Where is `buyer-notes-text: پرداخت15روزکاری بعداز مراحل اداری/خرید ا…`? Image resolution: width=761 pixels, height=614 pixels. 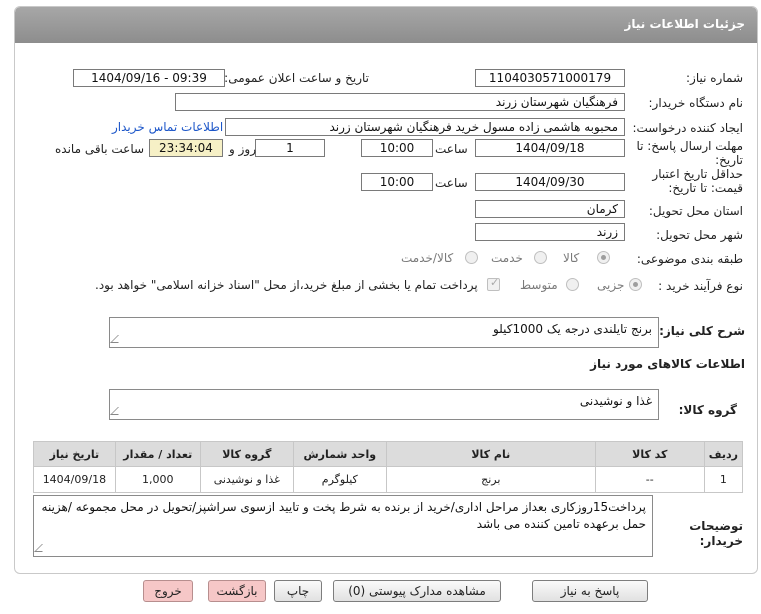 buyer-notes-text: پرداخت15روزکاری بعداز مراحل اداری/خرید ا… is located at coordinates (343, 515).